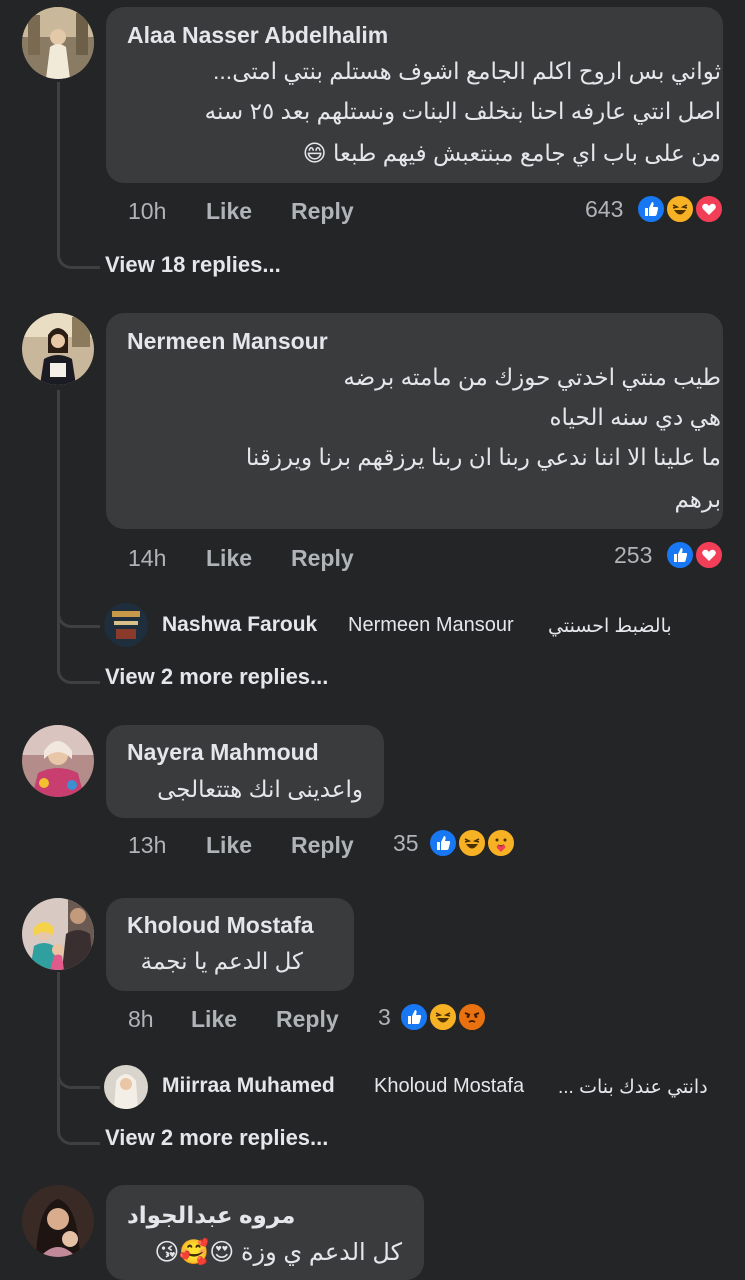  I want to click on comment-author: Alaa Nasser Abdelhalim, so click(257, 35).